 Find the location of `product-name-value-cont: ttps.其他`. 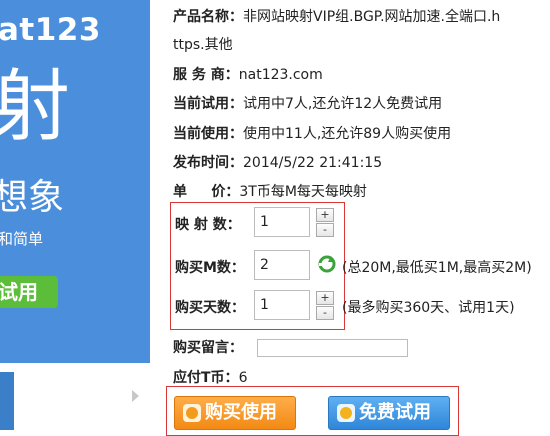

product-name-value-cont: ttps.其他 is located at coordinates (203, 45).